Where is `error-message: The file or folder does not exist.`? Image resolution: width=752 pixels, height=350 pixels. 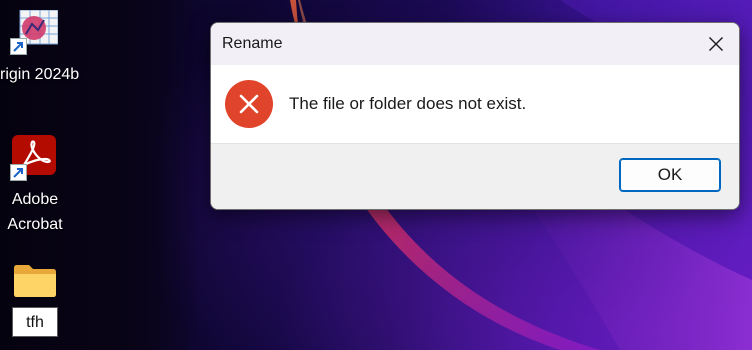
error-message: The file or folder does not exist. is located at coordinates (408, 103).